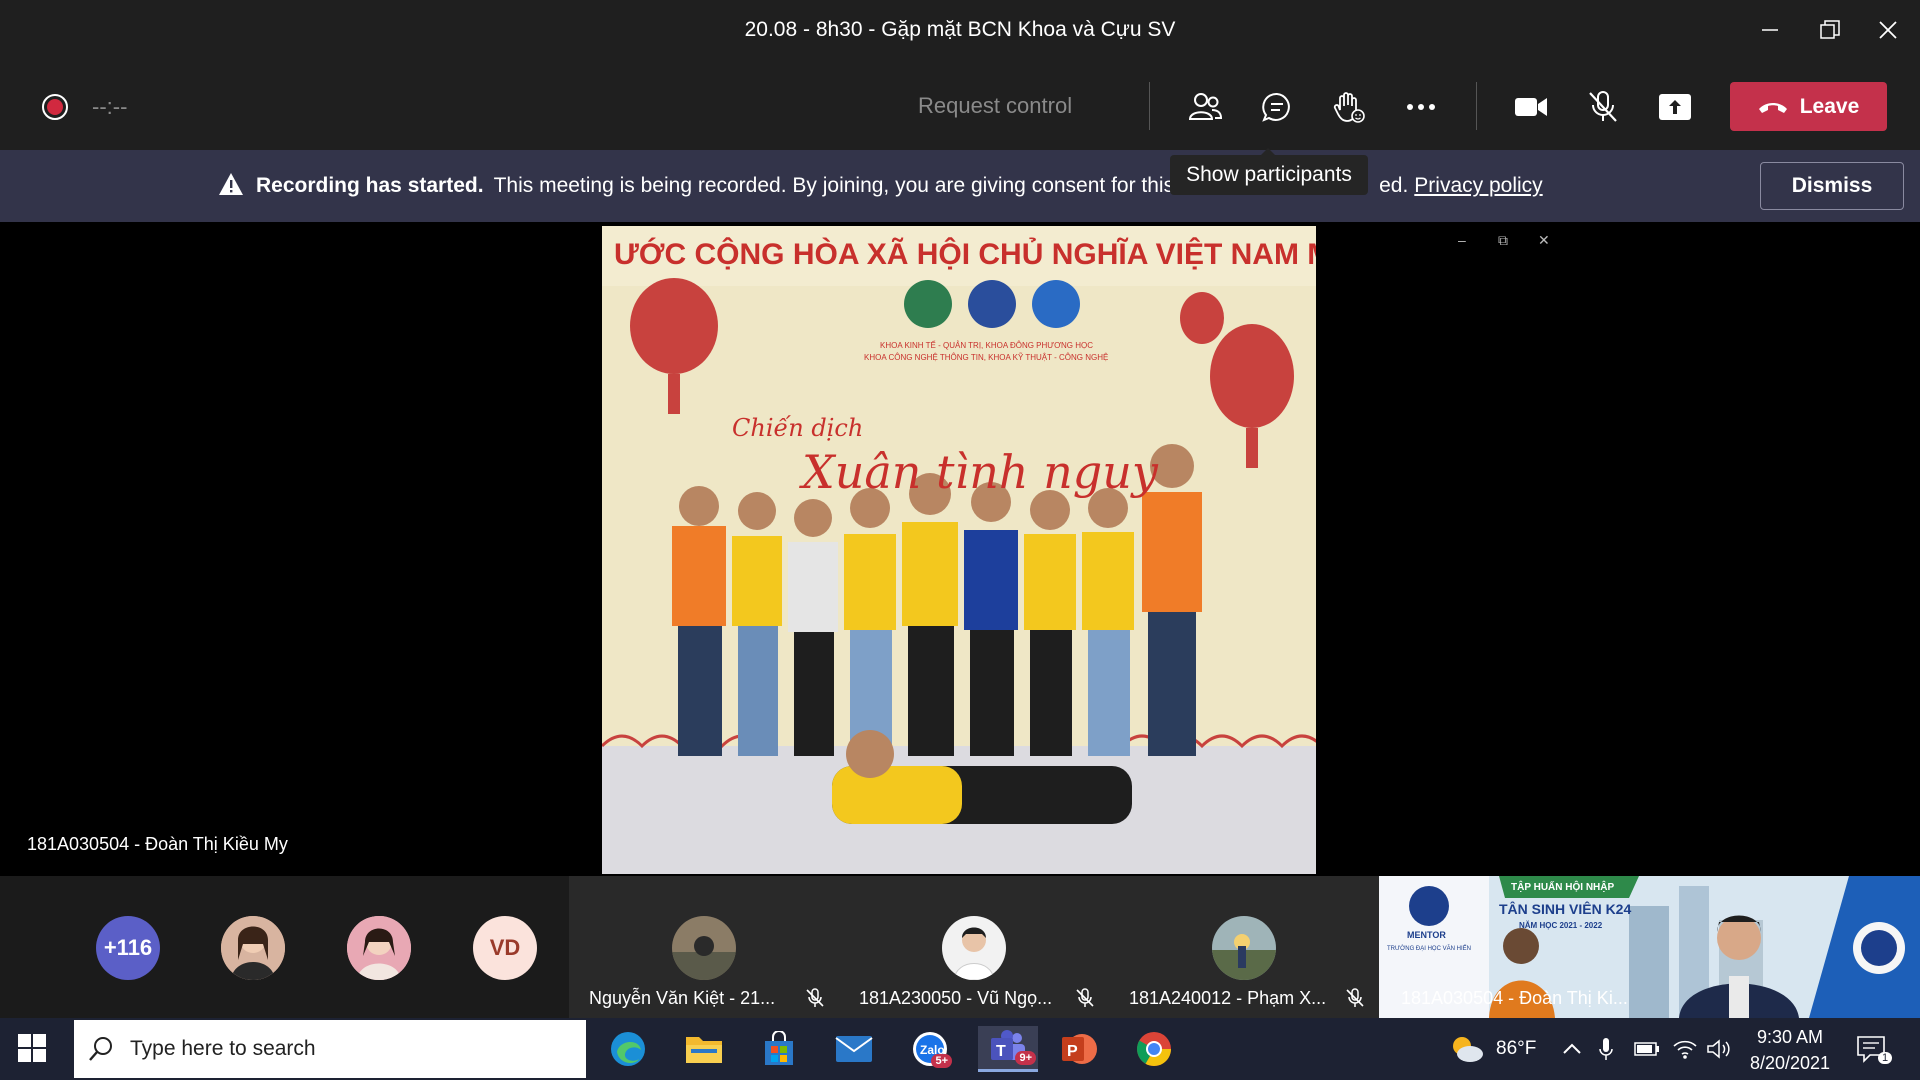 The image size is (1920, 1080). I want to click on notification-center: 1, so click(1874, 1049).